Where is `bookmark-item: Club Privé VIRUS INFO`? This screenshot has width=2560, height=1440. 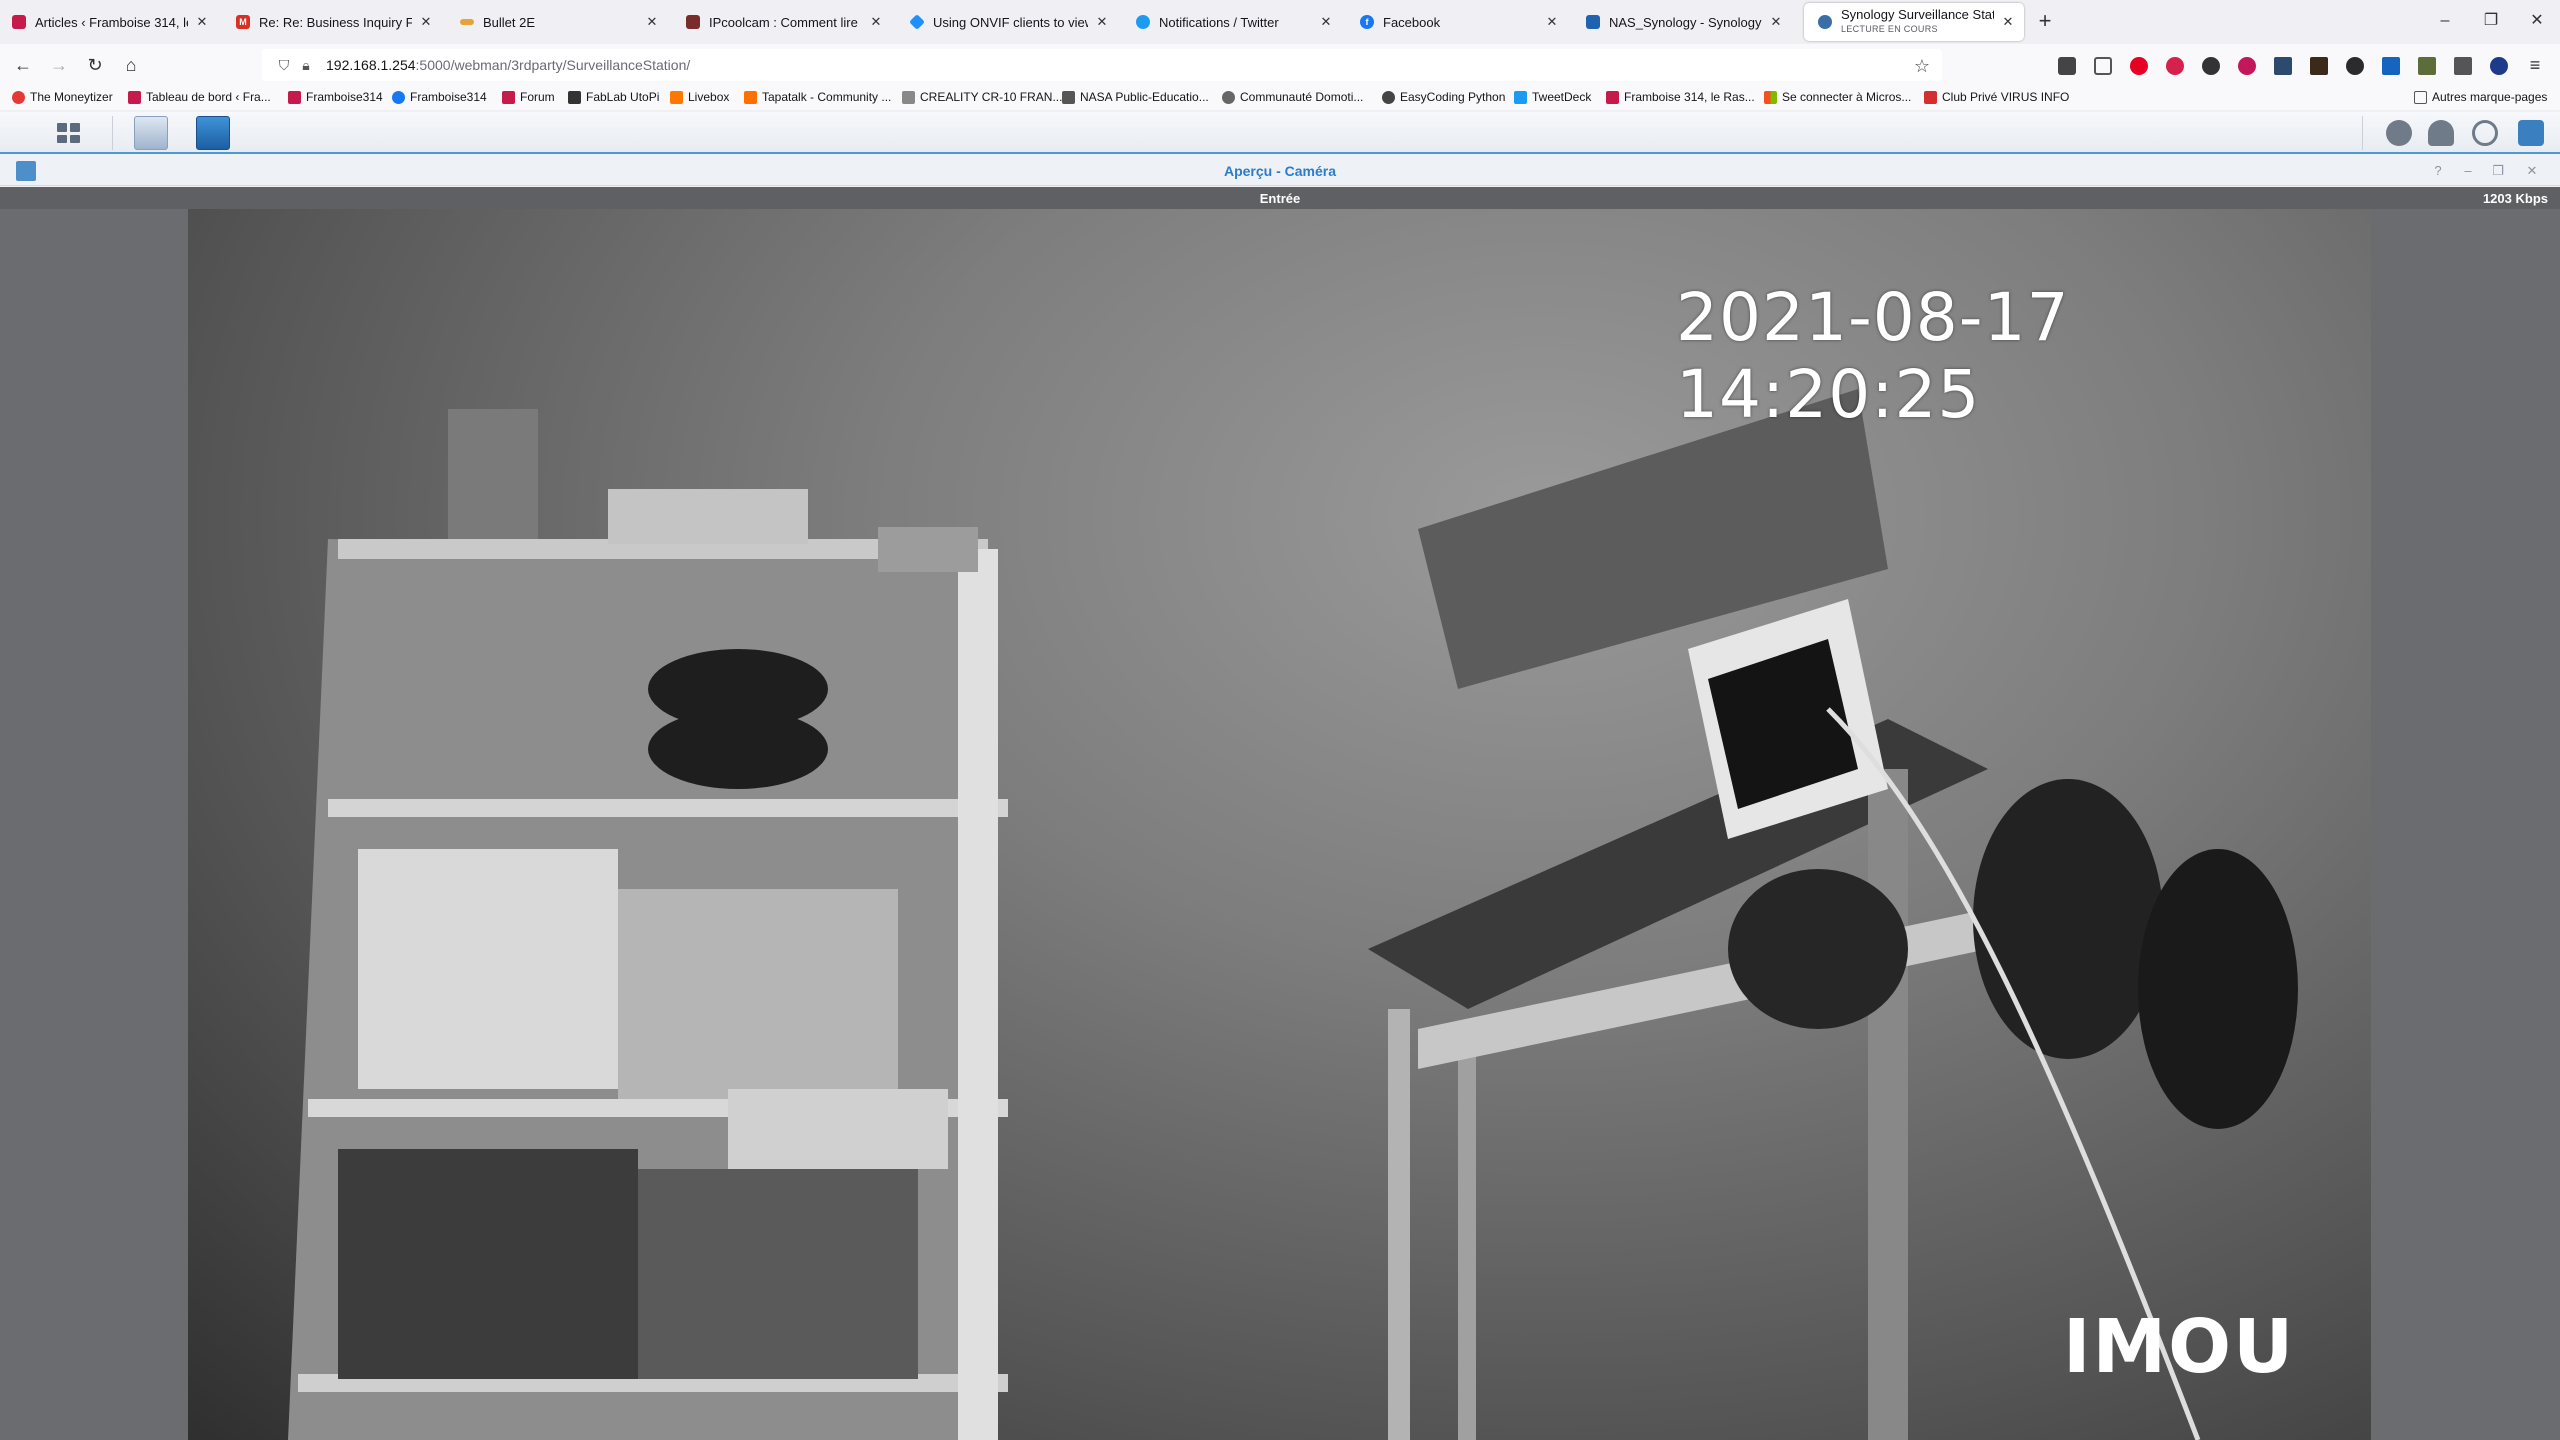
bookmark-item: Club Privé VIRUS INFO is located at coordinates (1996, 97).